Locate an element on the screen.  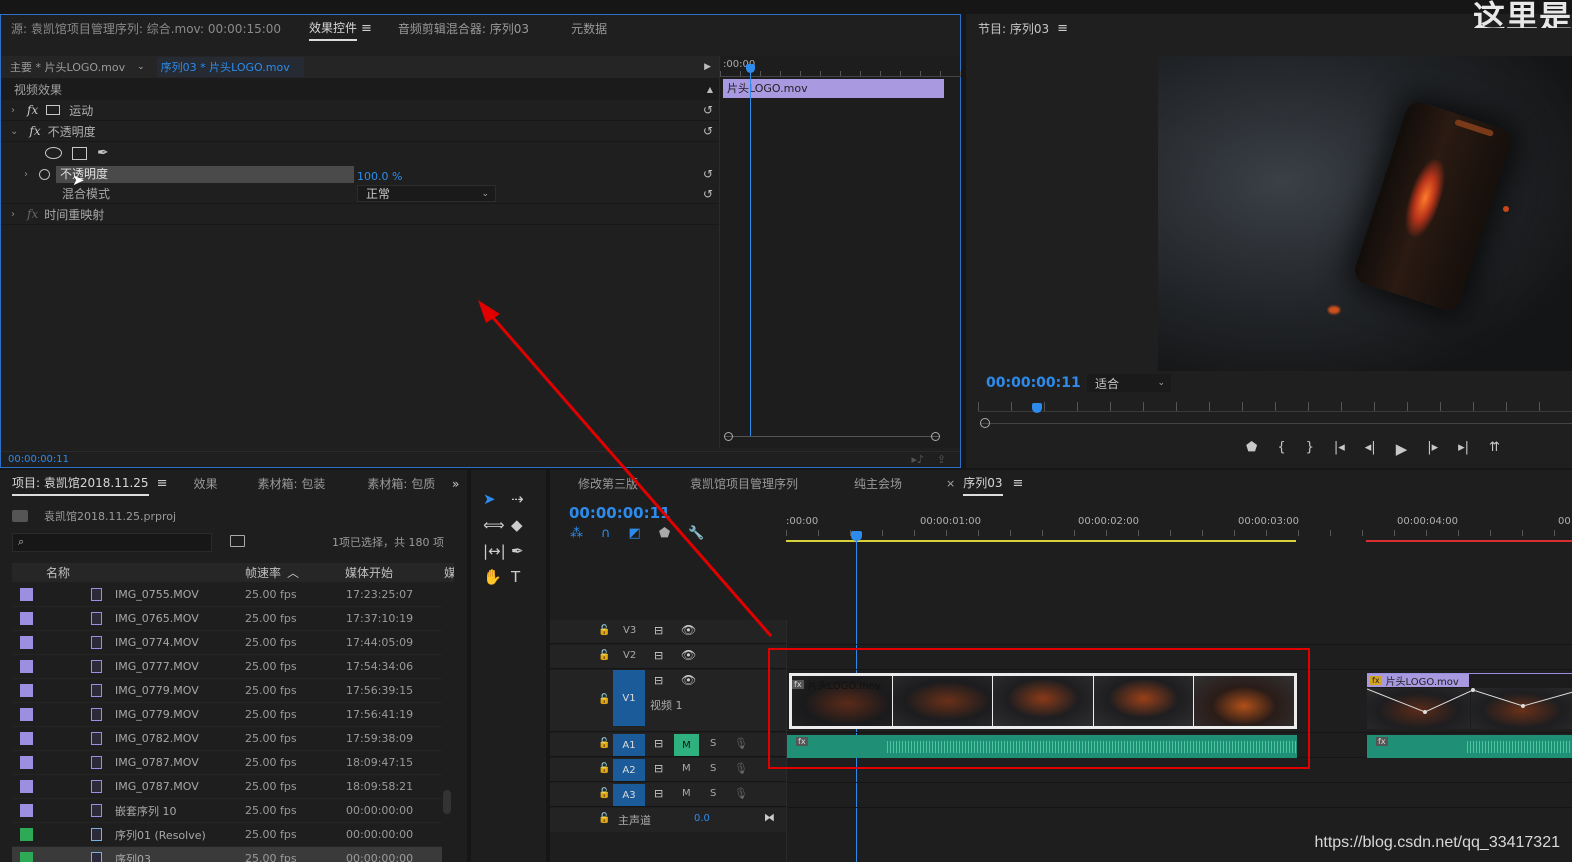
chevron-down-icon: ⌄ is located at coordinates (141, 67).